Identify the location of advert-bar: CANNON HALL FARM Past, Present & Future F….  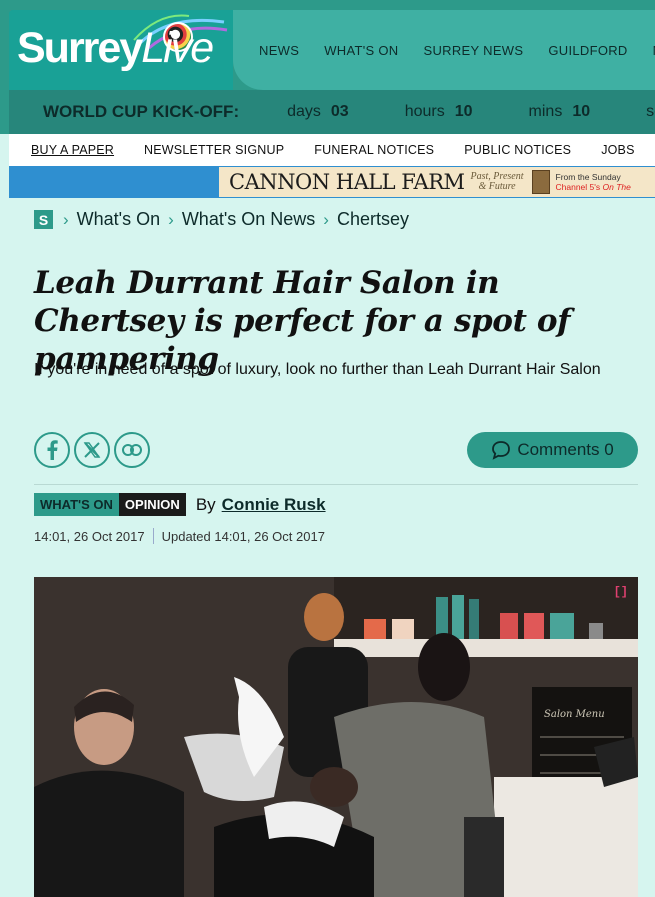
(332, 182).